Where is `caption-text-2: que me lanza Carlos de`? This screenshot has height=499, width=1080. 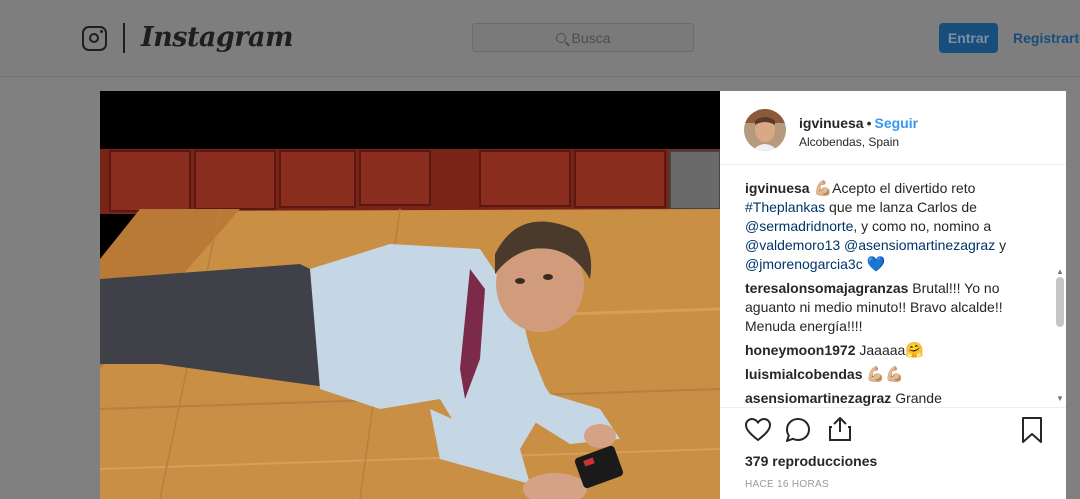 caption-text-2: que me lanza Carlos de is located at coordinates (901, 207).